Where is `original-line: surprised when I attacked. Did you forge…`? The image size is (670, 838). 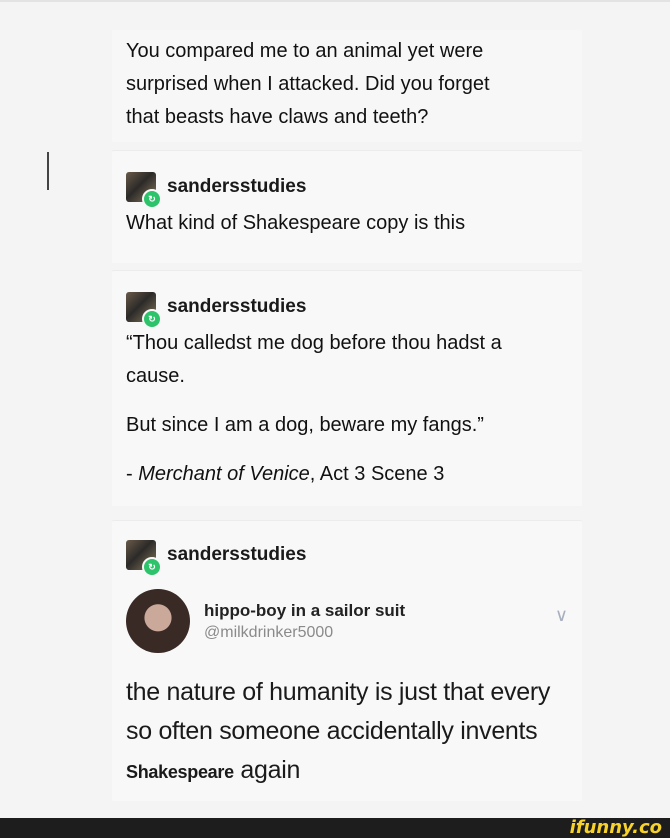
original-line: surprised when I attacked. Did you forge… is located at coordinates (308, 84).